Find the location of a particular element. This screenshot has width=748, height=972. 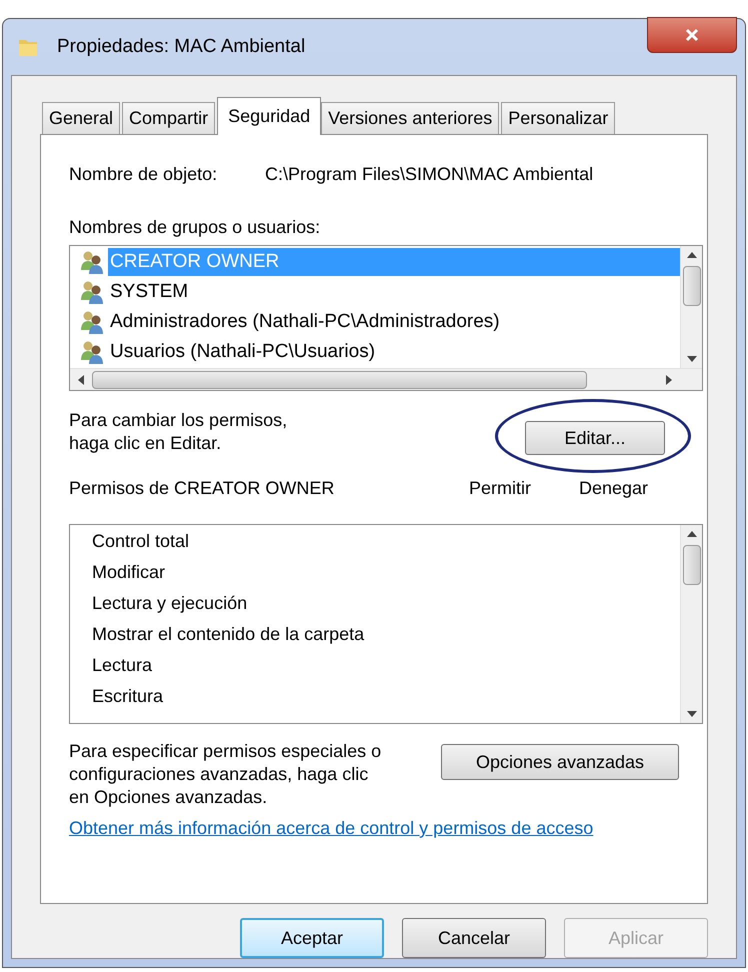

window-title: Propiedades: MAC Ambiental is located at coordinates (181, 46).